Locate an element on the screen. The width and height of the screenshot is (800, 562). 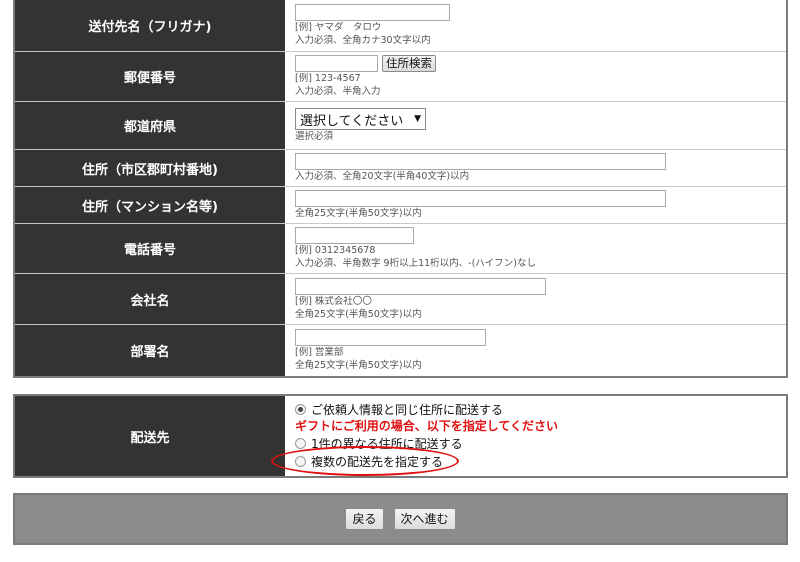
footer-bar: 戻る 次へ進む is located at coordinates (400, 519).